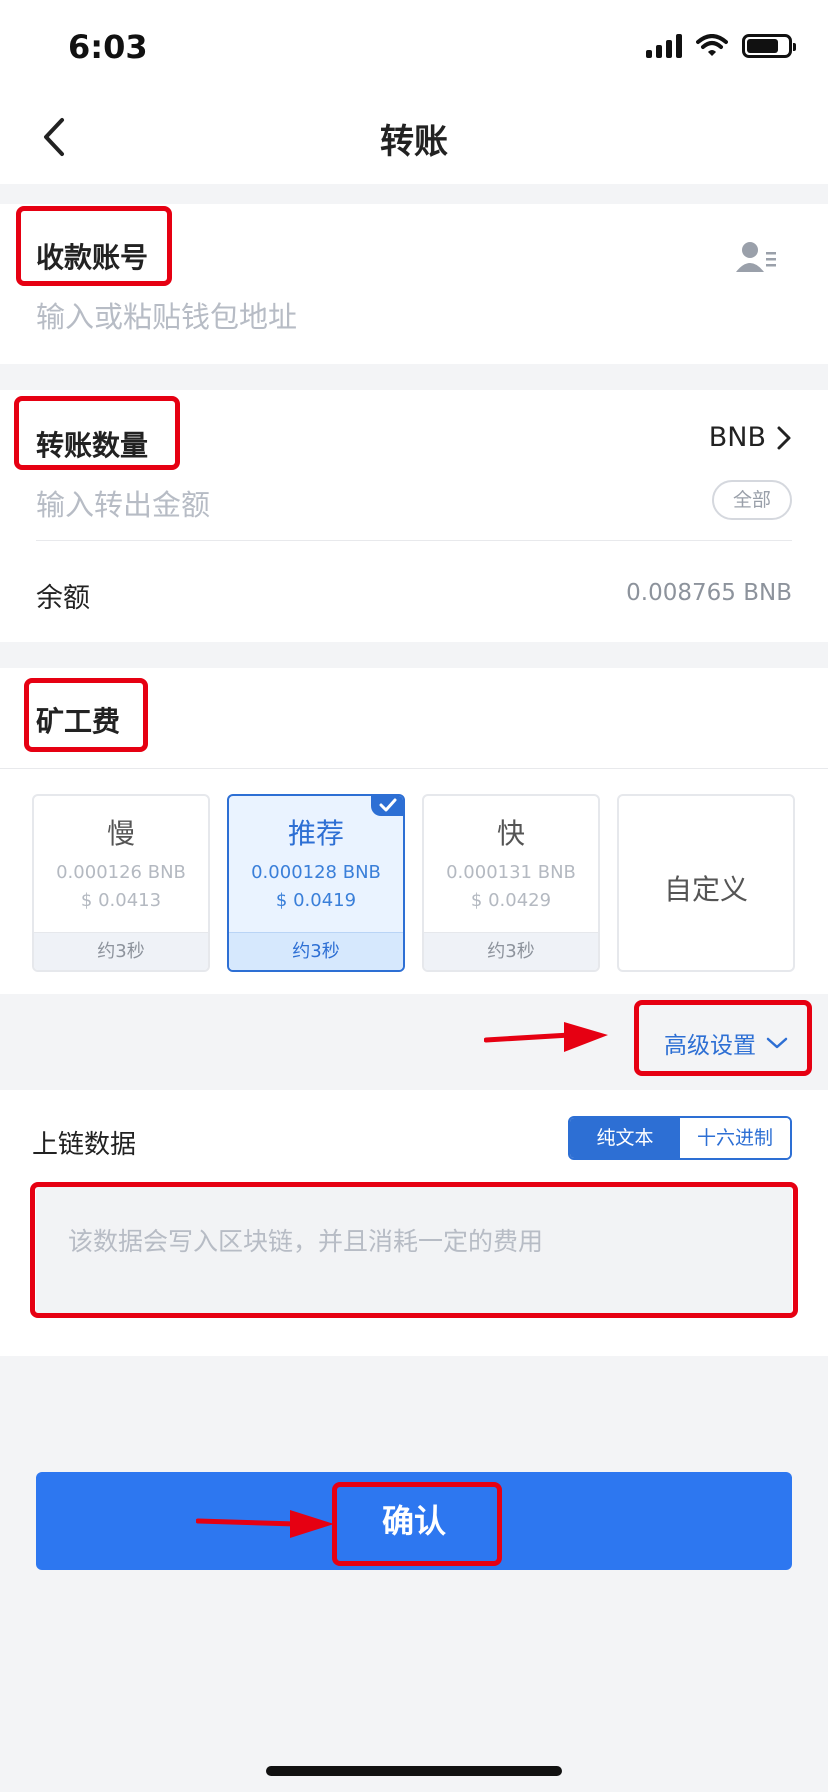 This screenshot has width=828, height=1792. What do you see at coordinates (166, 315) in the screenshot?
I see `recipient-address-input: 输入或粘贴钱包地址` at bounding box center [166, 315].